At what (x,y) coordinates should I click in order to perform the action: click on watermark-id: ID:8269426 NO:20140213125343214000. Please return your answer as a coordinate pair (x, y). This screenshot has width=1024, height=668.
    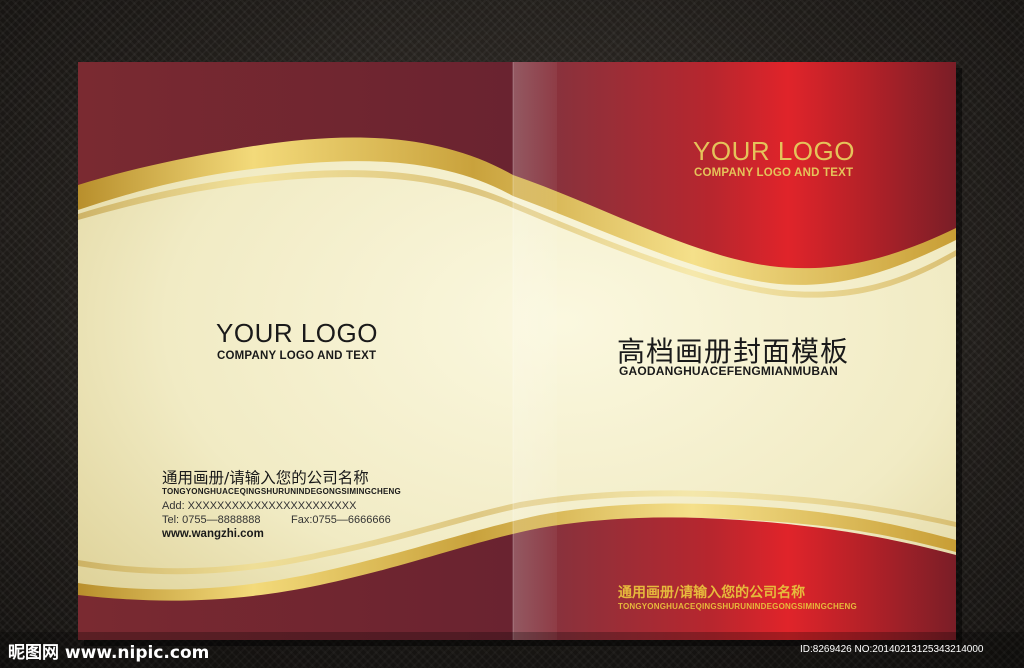
    Looking at the image, I should click on (892, 649).